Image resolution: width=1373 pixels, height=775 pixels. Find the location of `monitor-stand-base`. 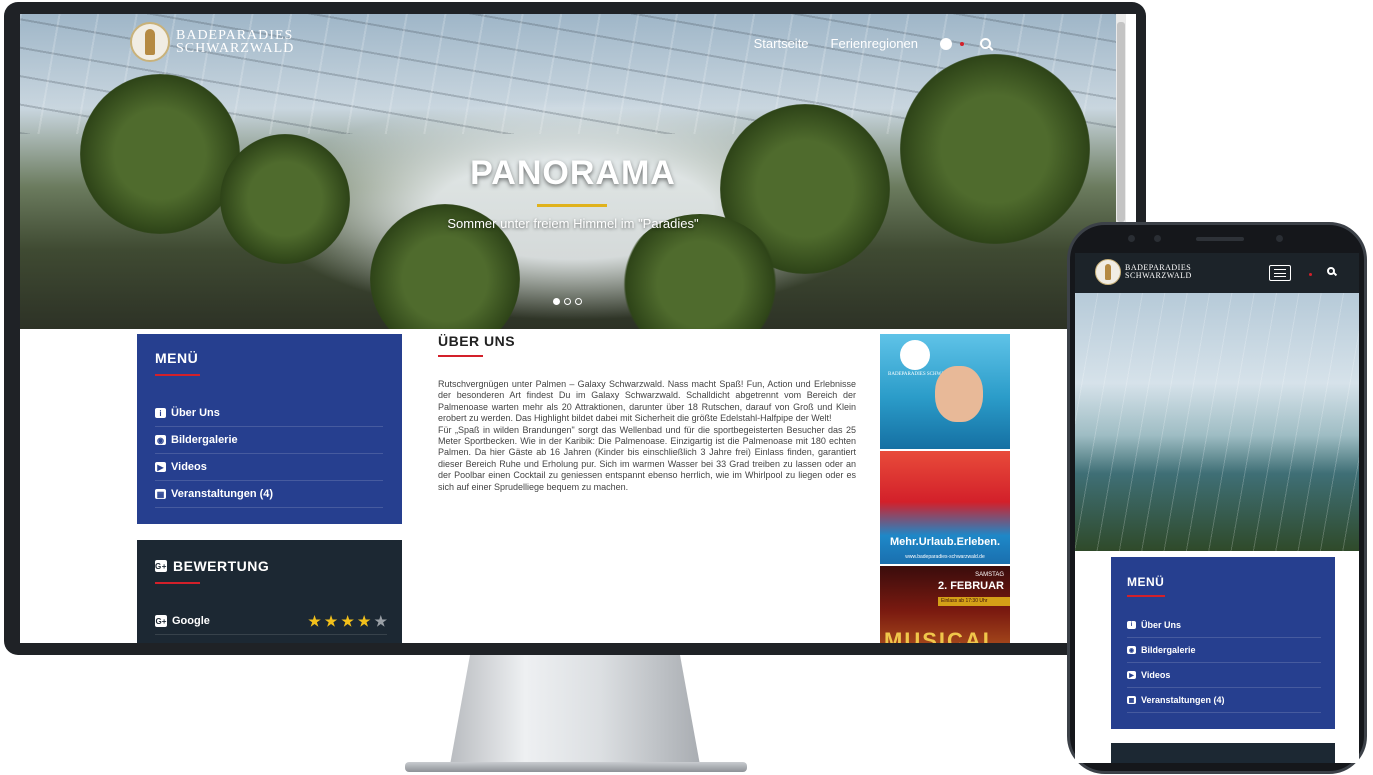

monitor-stand-base is located at coordinates (576, 767).